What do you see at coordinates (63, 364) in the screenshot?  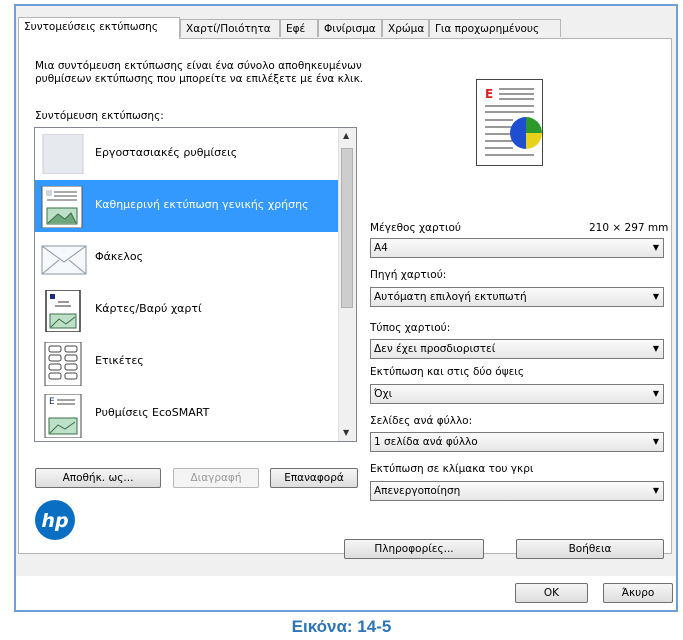 I see `labels-icon` at bounding box center [63, 364].